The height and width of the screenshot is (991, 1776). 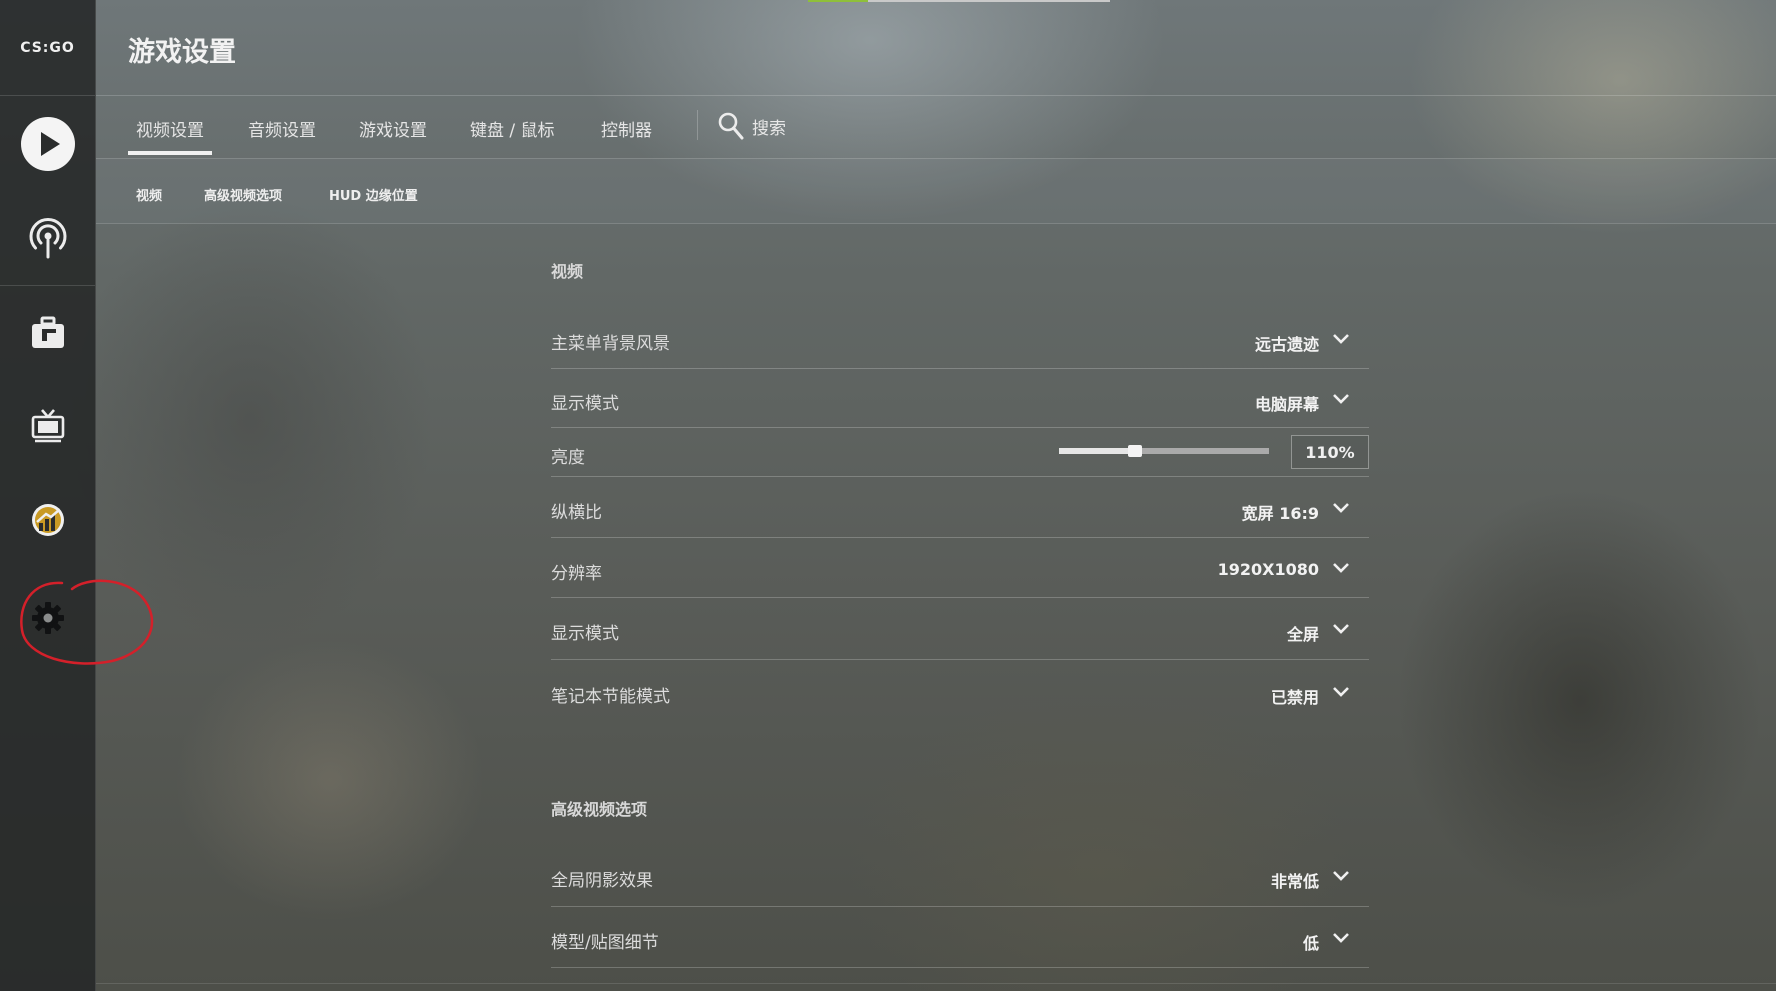 What do you see at coordinates (605, 943) in the screenshot?
I see `setting-label: 模型/贴图细节` at bounding box center [605, 943].